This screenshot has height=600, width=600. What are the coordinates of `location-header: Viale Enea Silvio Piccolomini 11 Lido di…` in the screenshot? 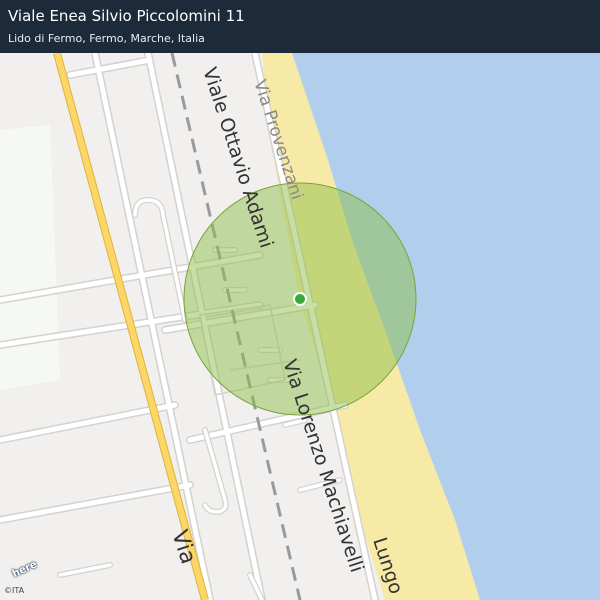 It's located at (300, 26).